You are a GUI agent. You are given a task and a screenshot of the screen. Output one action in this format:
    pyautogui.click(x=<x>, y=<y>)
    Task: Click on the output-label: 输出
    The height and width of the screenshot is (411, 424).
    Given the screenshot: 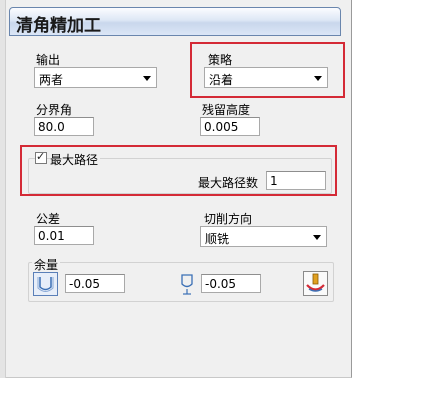 What is the action you would take?
    pyautogui.click(x=48, y=60)
    